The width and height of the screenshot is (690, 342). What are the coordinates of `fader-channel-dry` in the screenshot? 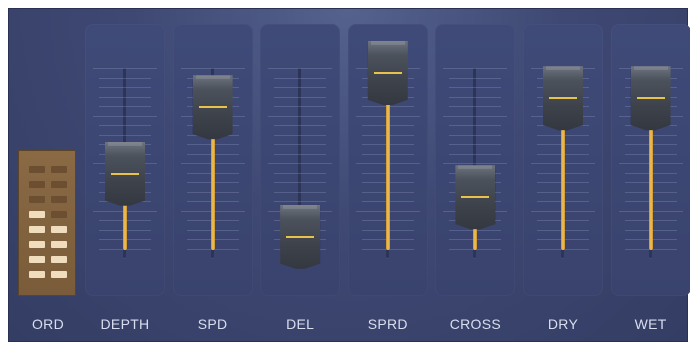 It's located at (563, 160).